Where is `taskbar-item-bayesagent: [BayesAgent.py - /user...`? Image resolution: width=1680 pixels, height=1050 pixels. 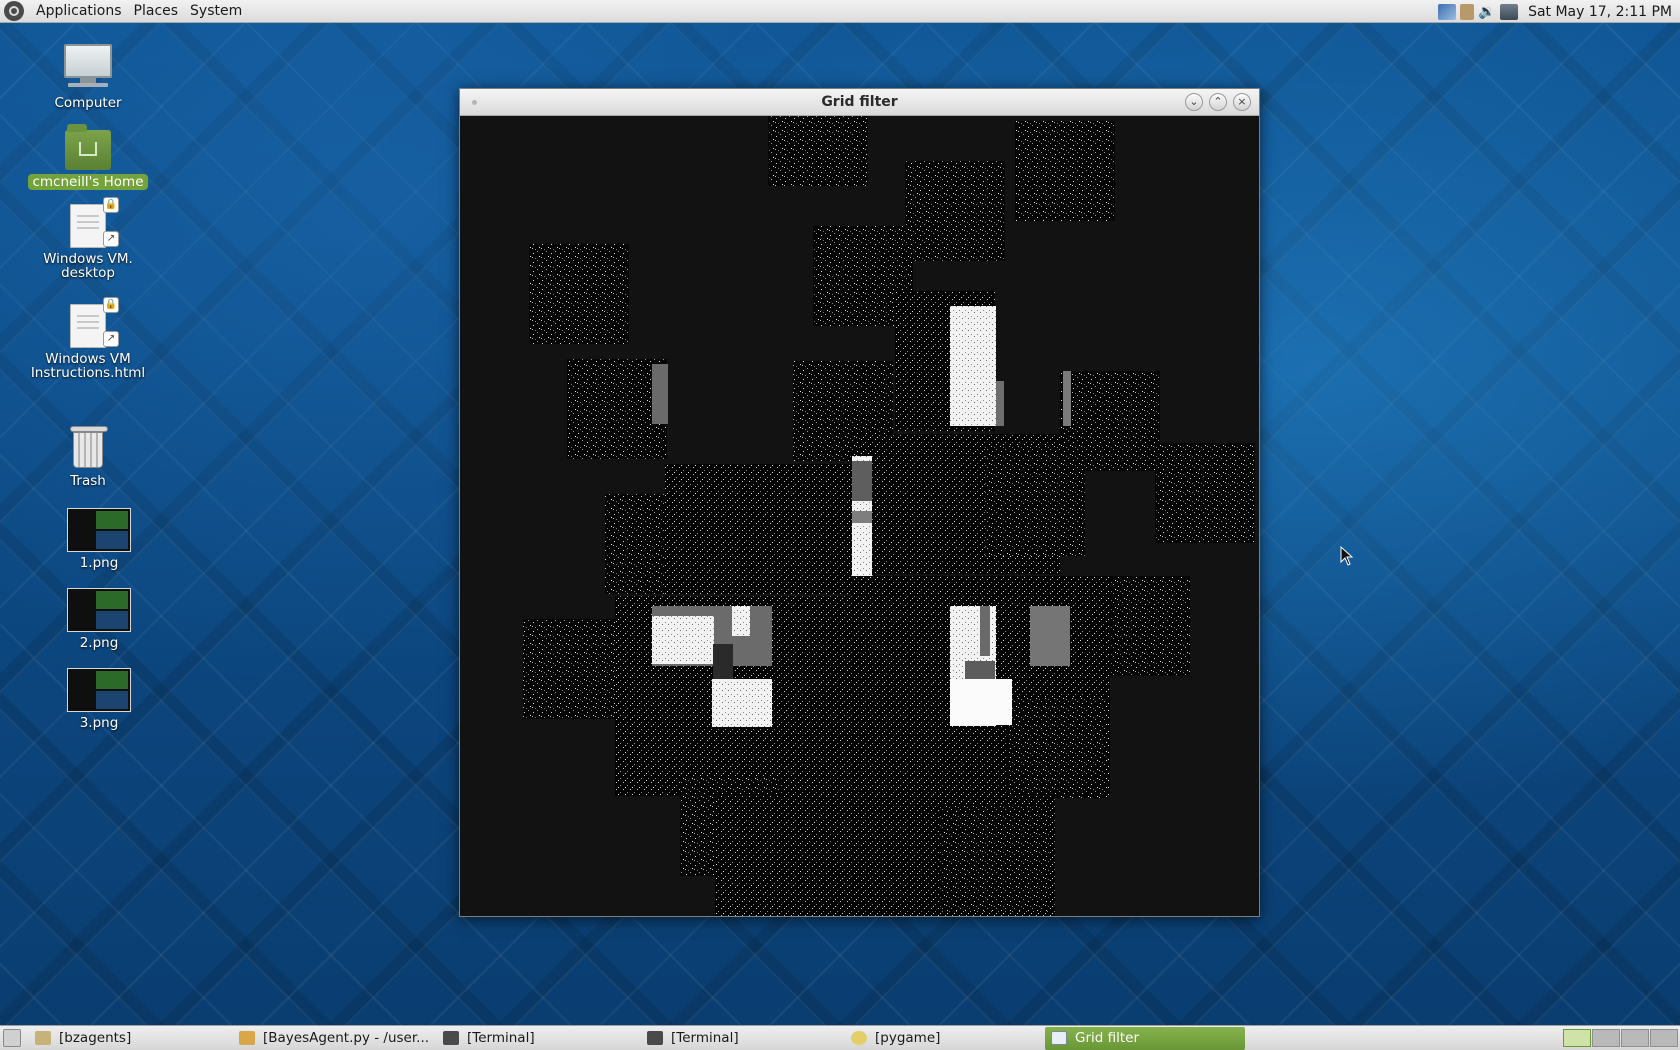
taskbar-item-bayesagent: [BayesAgent.py - /user... is located at coordinates (333, 1038).